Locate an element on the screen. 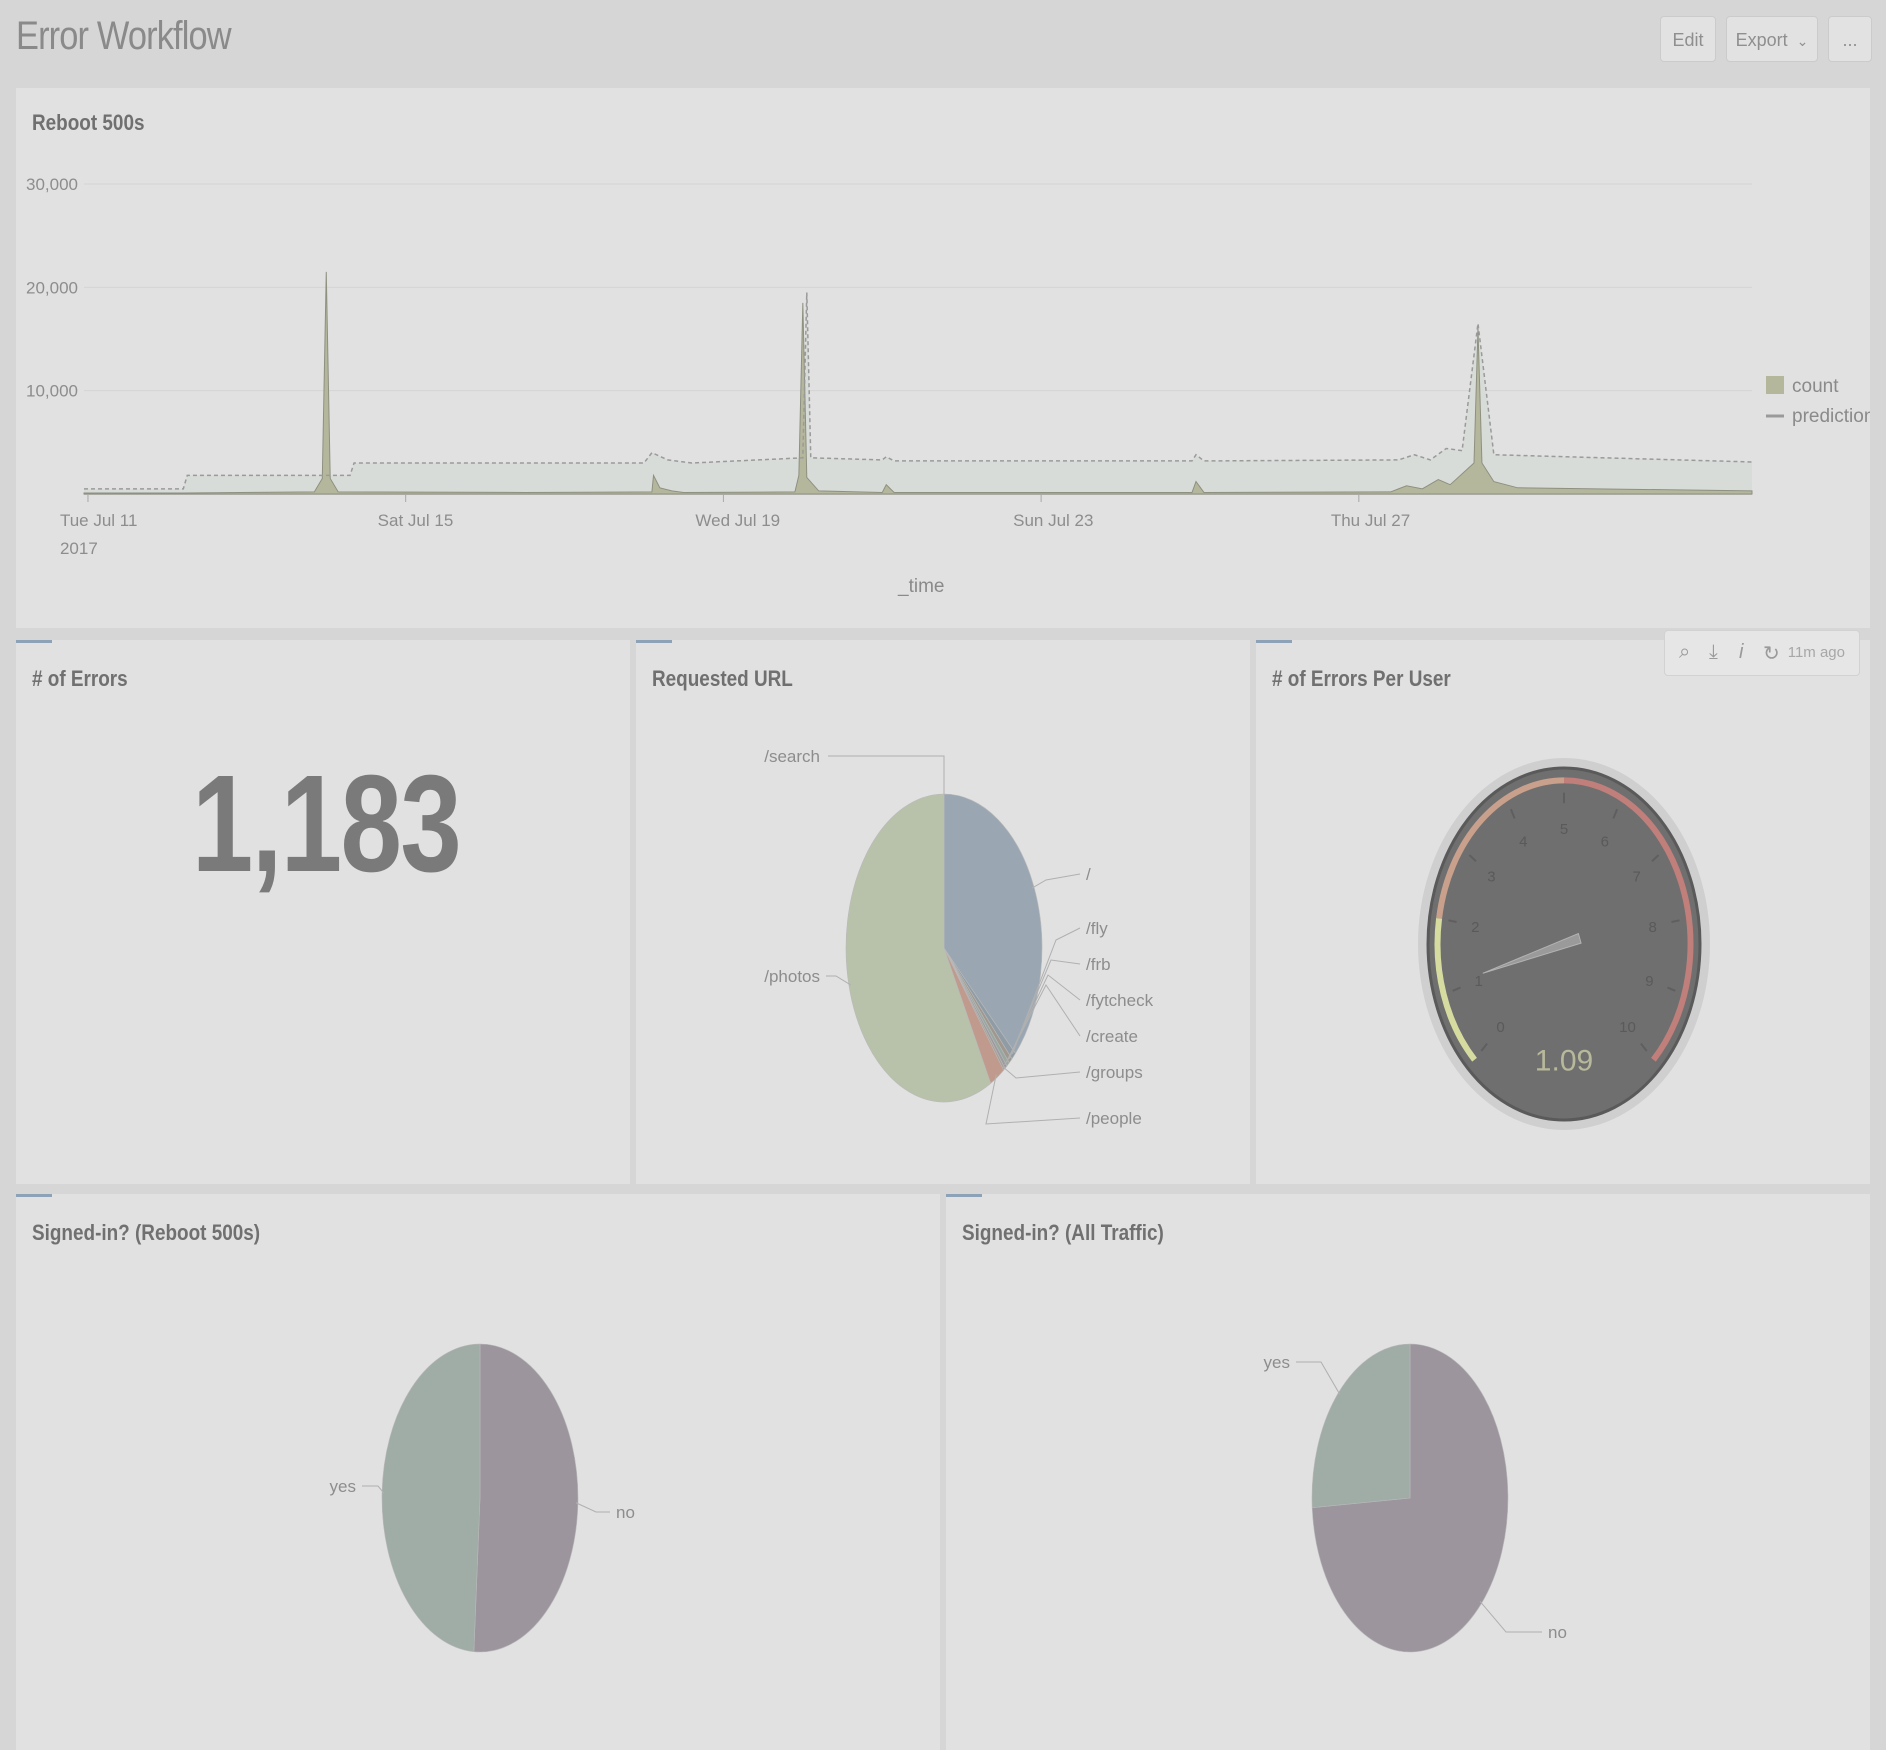 The image size is (1886, 1750). page-title: Error Workflow is located at coordinates (124, 36).